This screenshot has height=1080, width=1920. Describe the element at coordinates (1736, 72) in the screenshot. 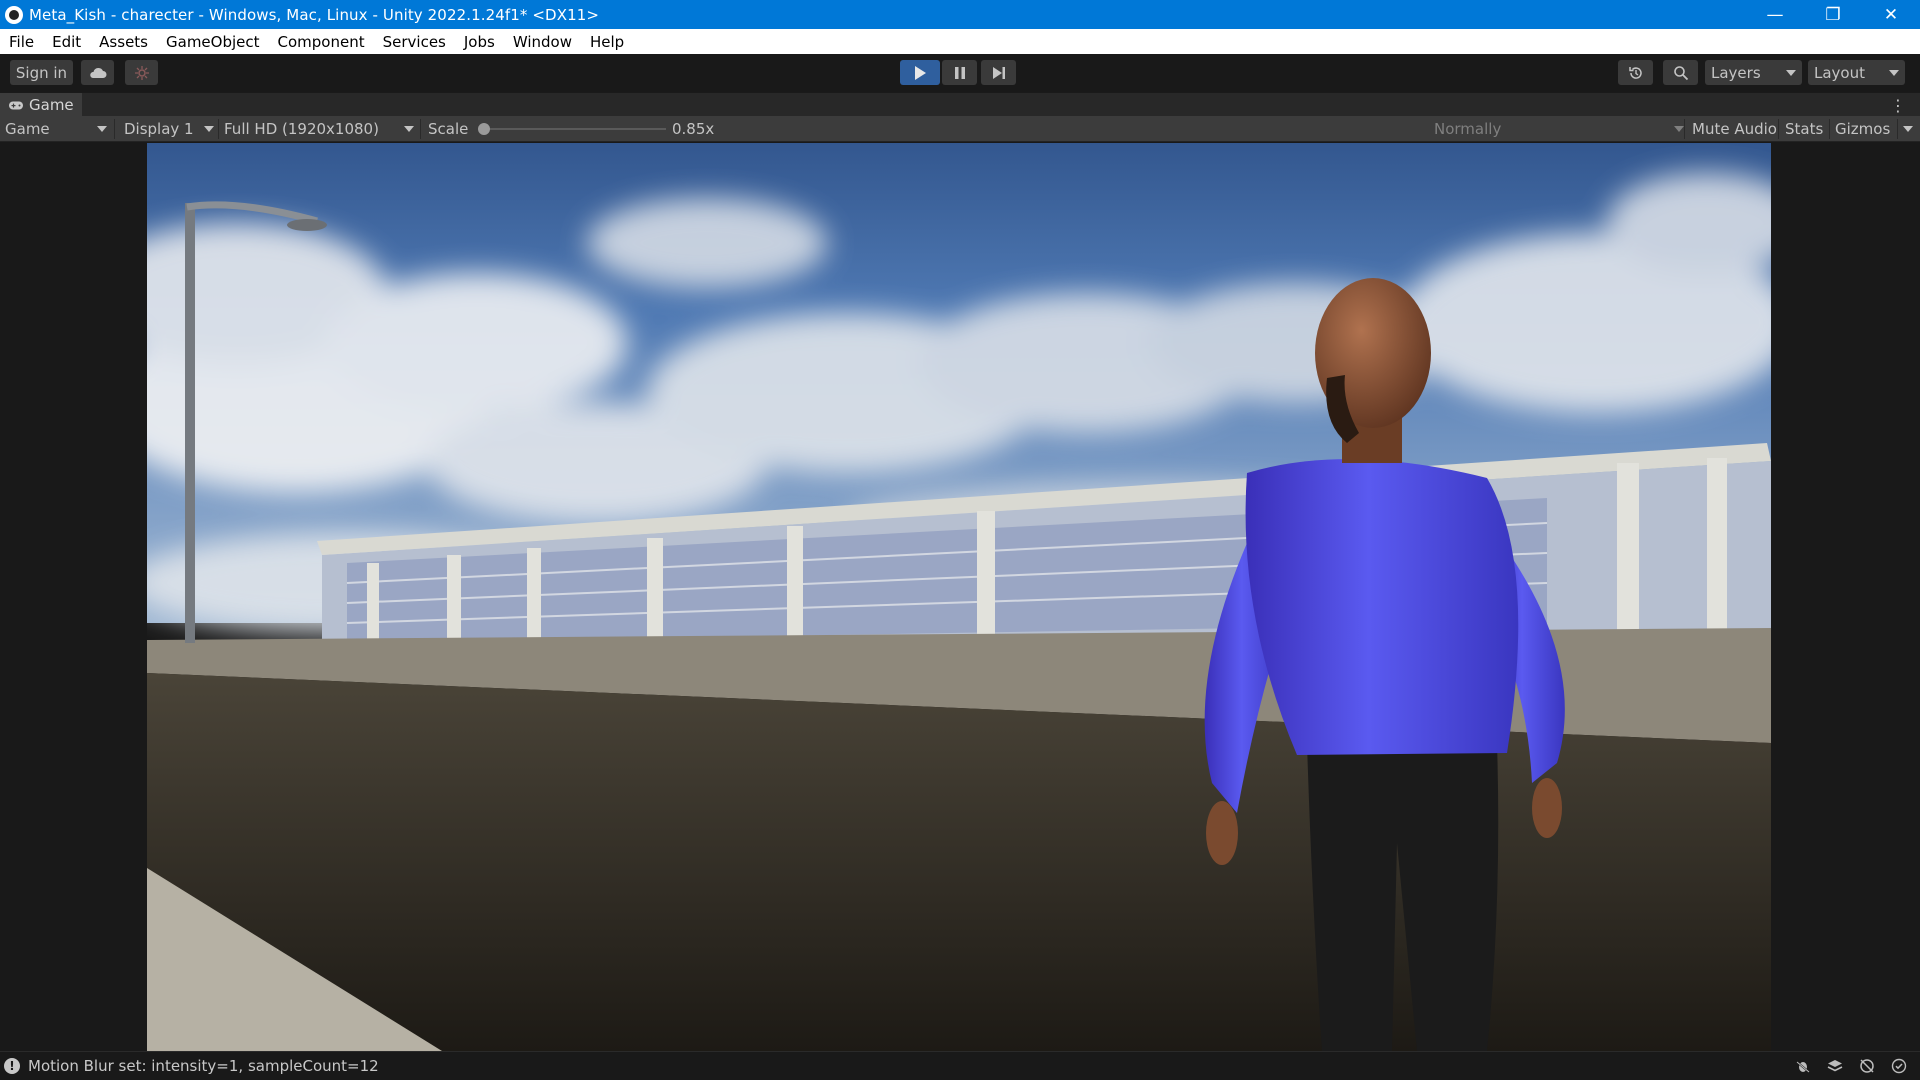

I see `layers-label: Layers` at that location.